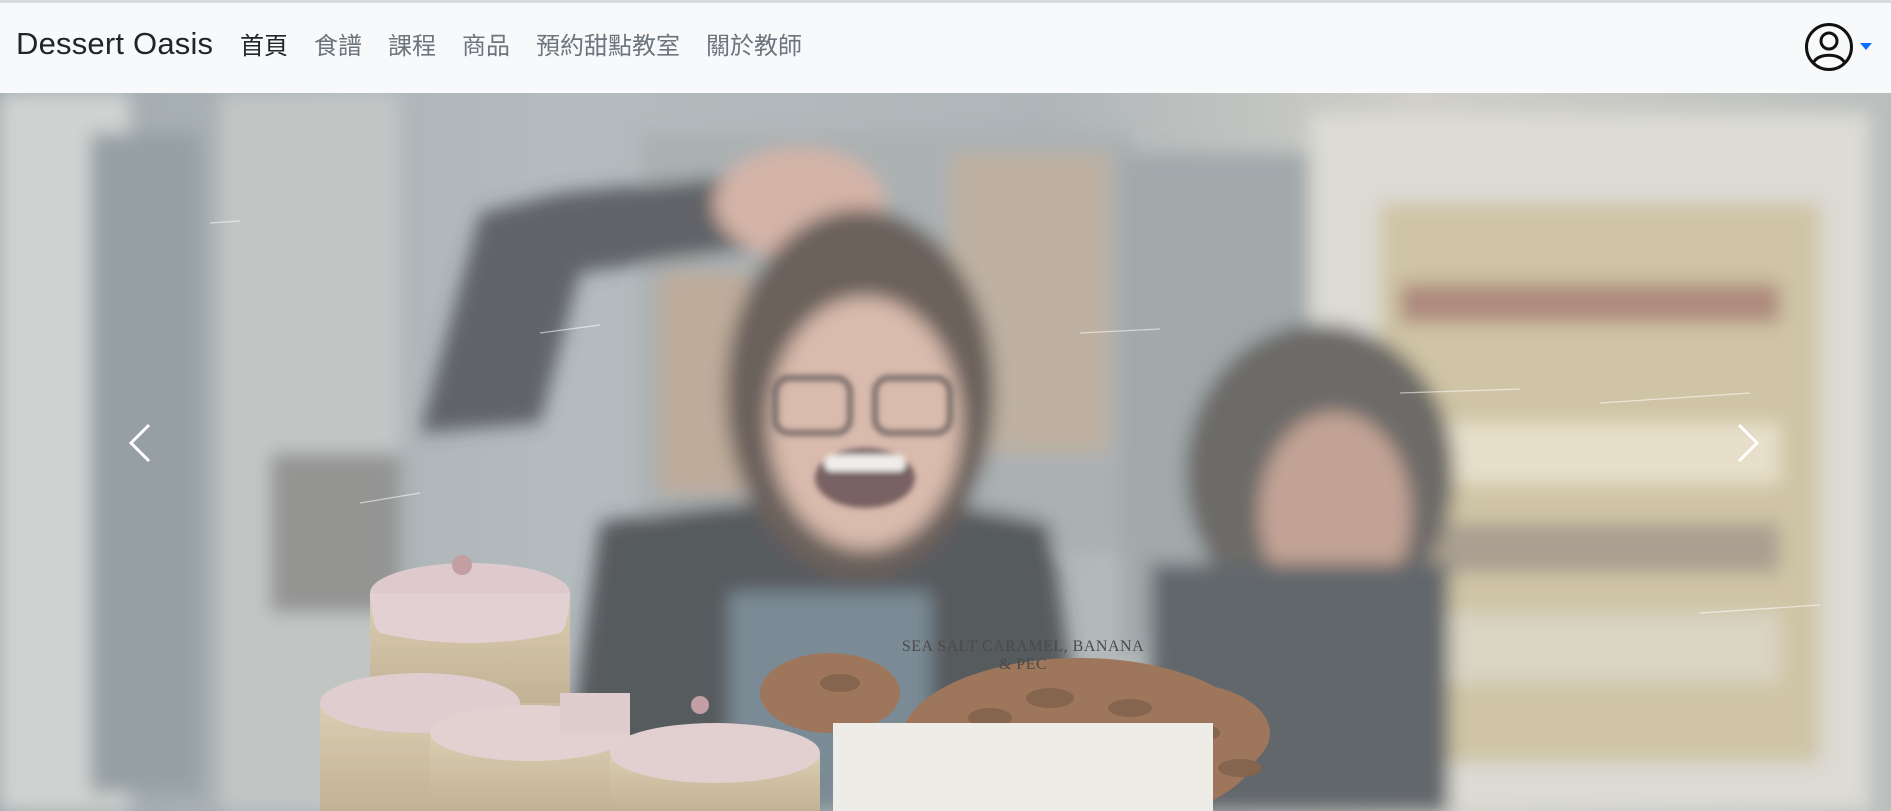  Describe the element at coordinates (264, 46) in the screenshot. I see `nav-link-home: 首頁` at that location.